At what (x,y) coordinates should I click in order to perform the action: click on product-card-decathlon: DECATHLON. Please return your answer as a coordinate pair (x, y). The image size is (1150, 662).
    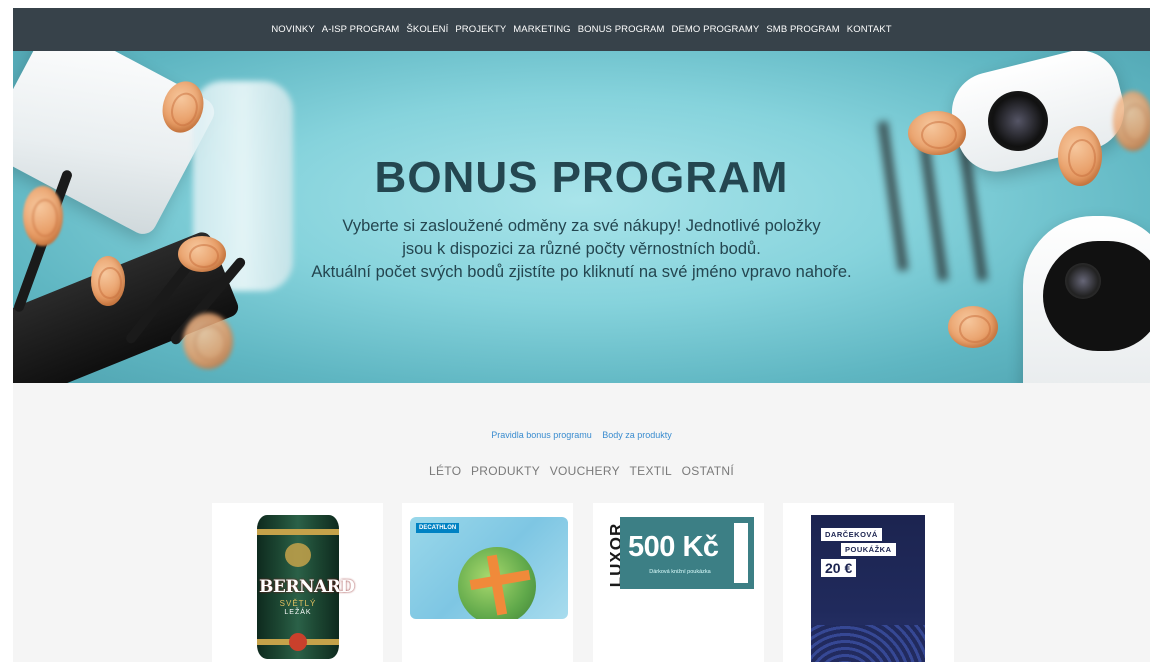
    Looking at the image, I should click on (487, 582).